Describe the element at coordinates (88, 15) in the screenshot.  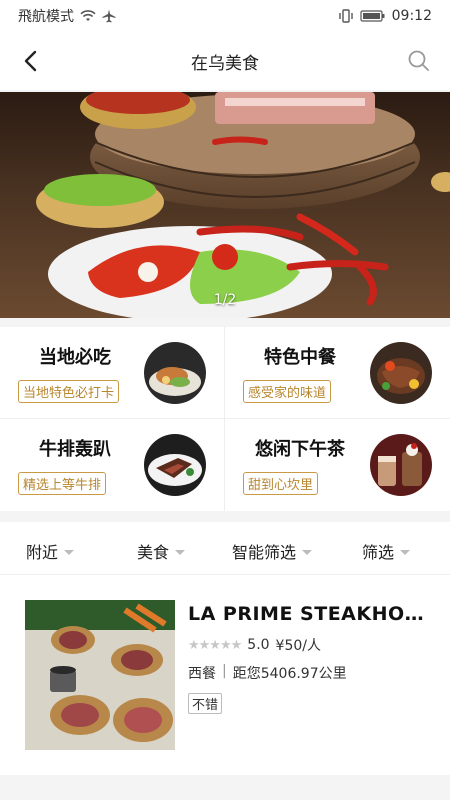
I see `wifi-icon` at that location.